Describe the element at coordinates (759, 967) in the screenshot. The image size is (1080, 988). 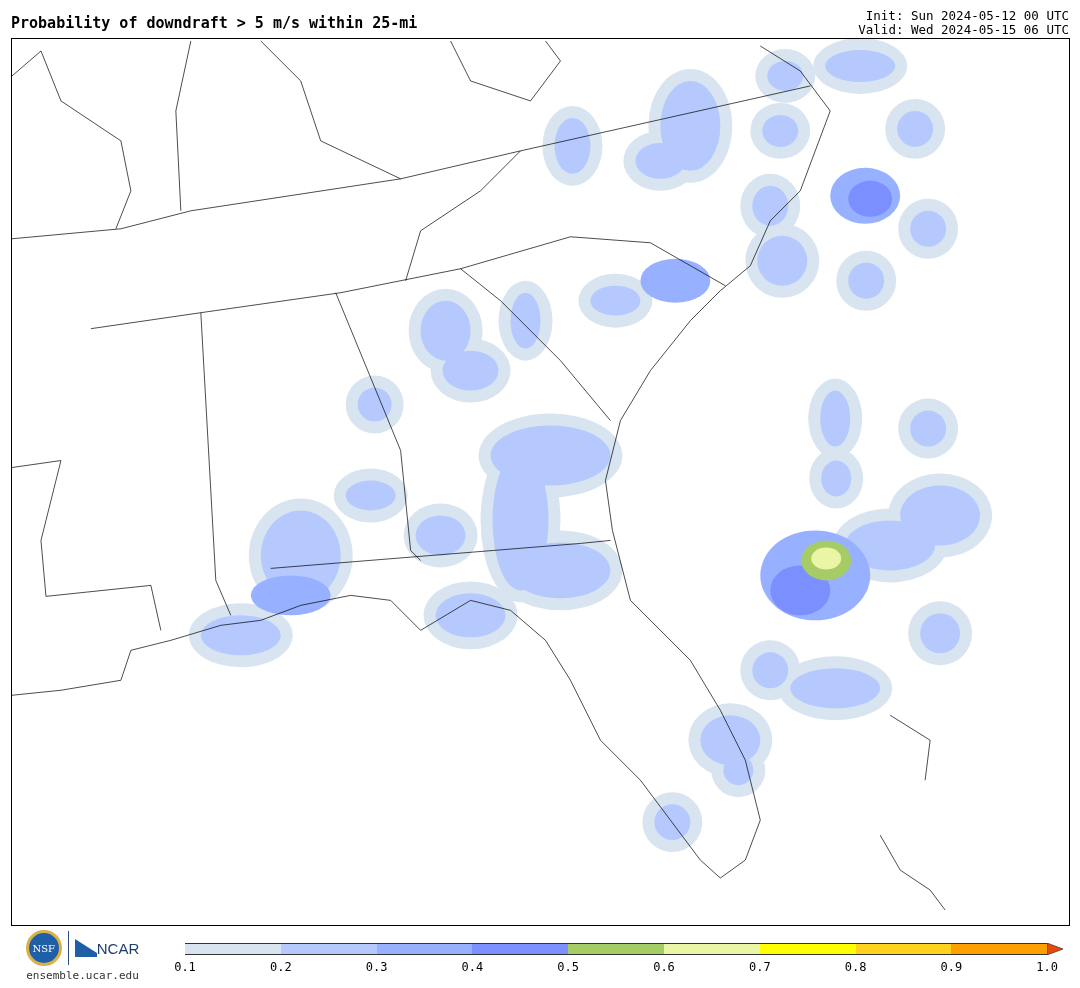
I see `colorbar-tick-label: 0.7` at that location.